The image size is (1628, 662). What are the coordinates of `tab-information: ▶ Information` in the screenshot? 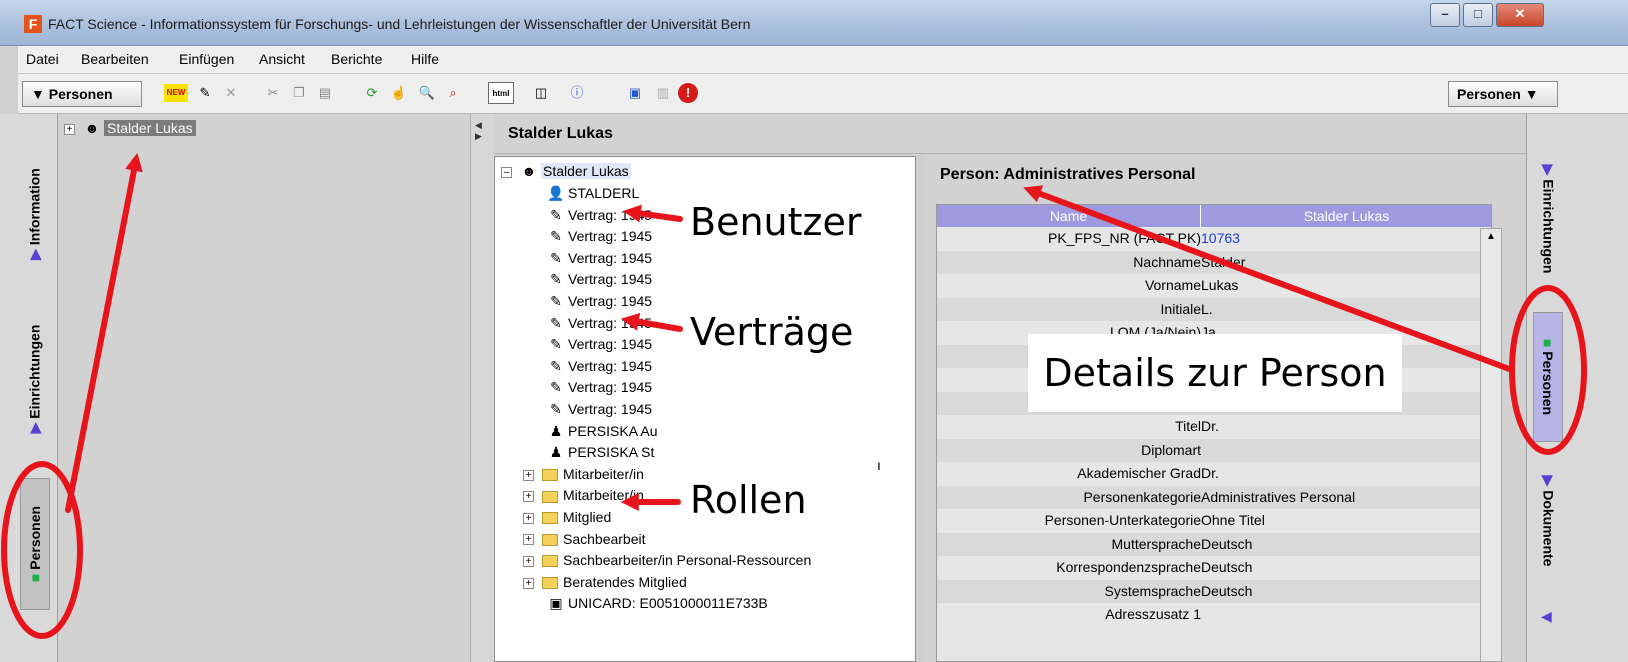 It's located at (35, 214).